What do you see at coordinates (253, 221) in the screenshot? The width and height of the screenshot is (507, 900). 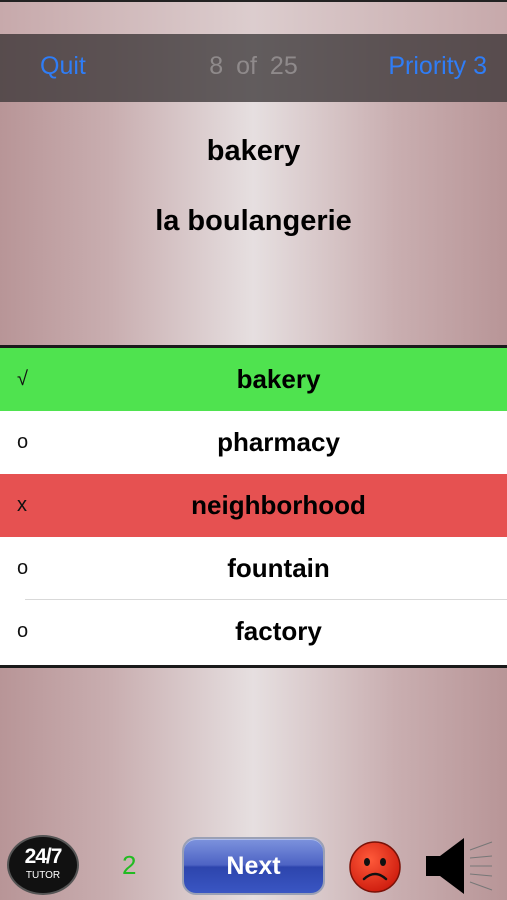 I see `prompt-translation: la boulangerie` at bounding box center [253, 221].